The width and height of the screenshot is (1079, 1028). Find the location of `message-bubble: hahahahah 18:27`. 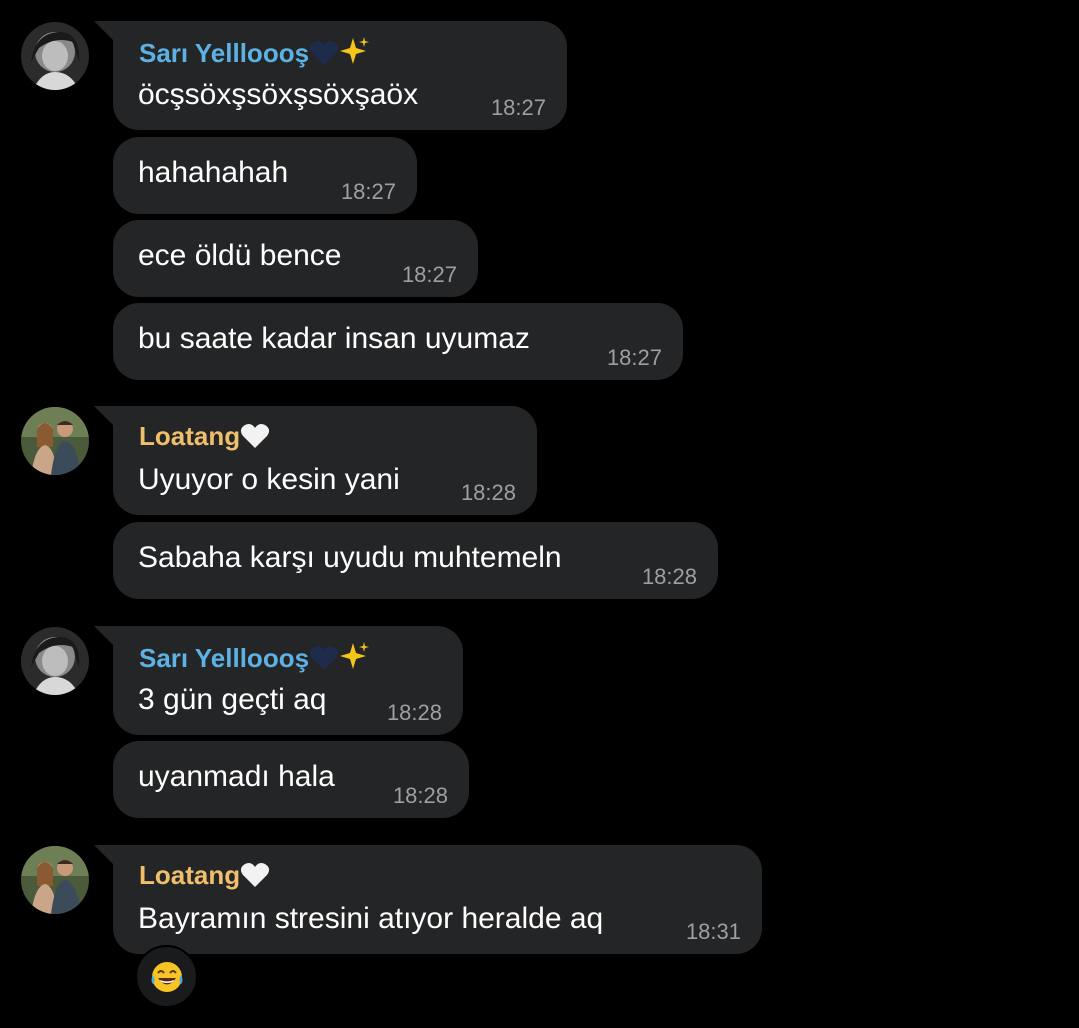

message-bubble: hahahahah 18:27 is located at coordinates (265, 175).